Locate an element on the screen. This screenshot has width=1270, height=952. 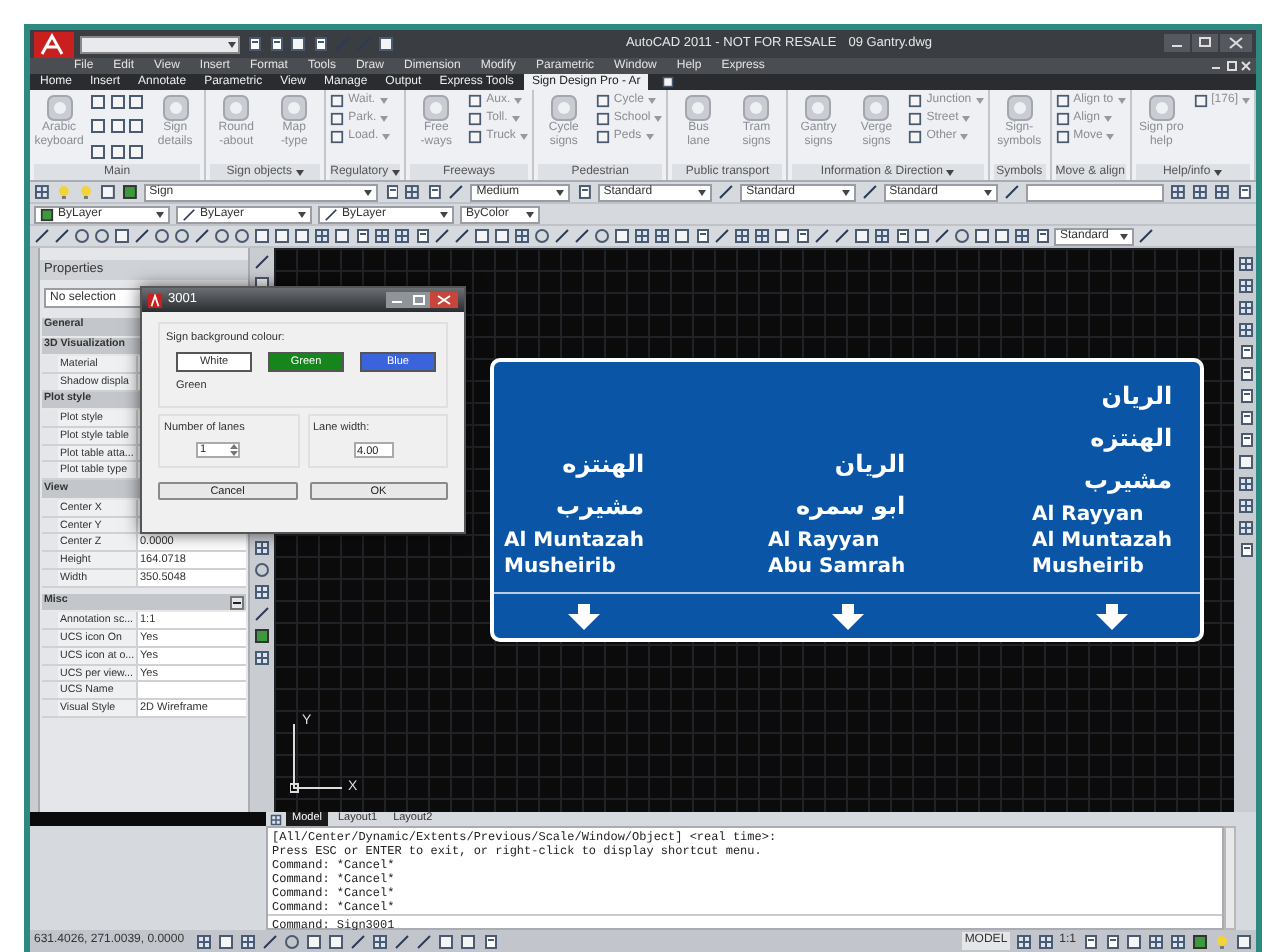
arabic-destination: ابو سمره is located at coordinates (850, 507).